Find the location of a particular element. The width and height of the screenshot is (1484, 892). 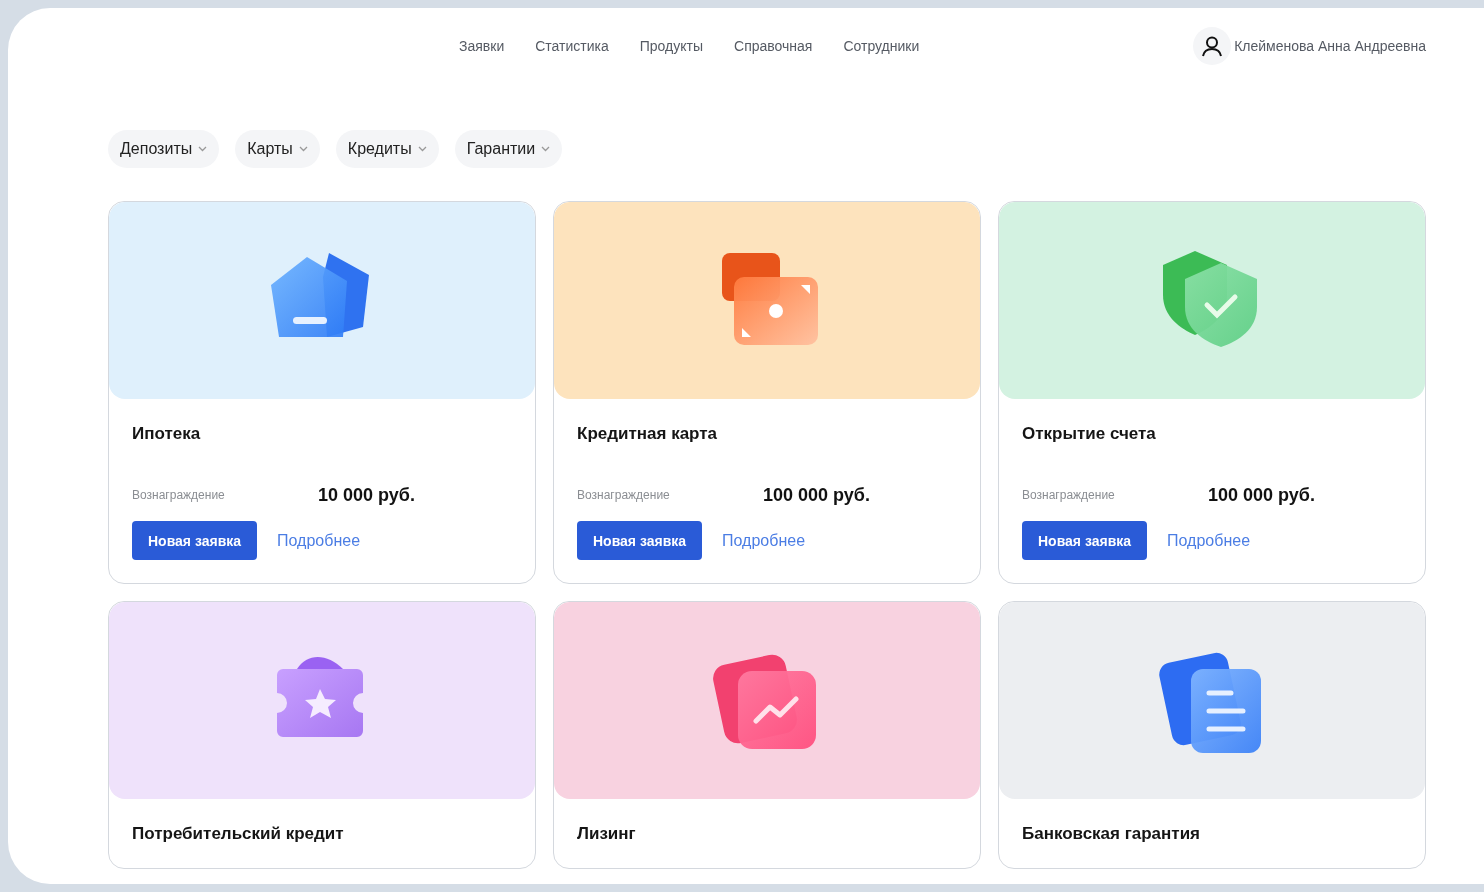

filter-dropdown: Гарантии is located at coordinates (508, 149).